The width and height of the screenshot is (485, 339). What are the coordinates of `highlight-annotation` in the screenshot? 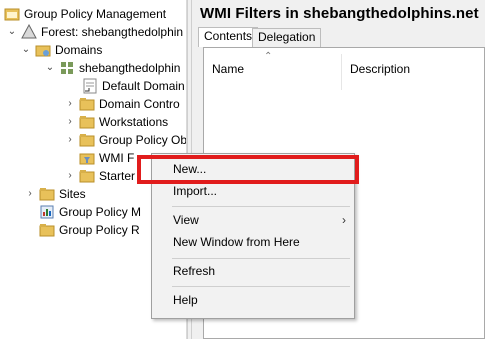 It's located at (248, 169).